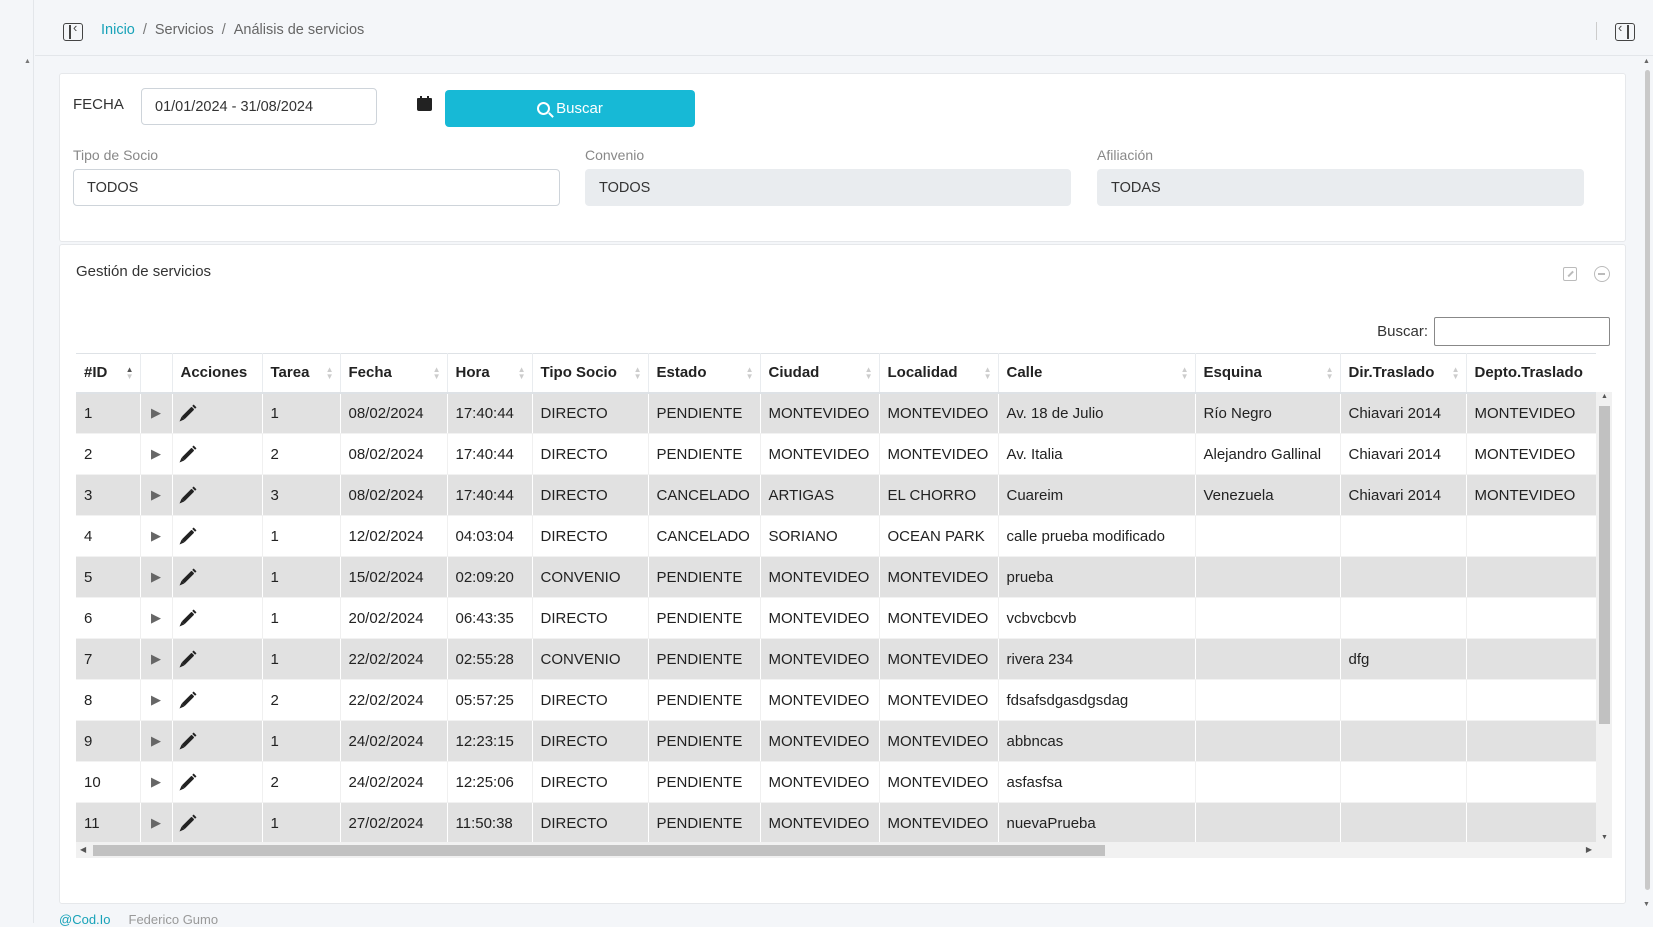  I want to click on expand-icon, so click(1570, 274).